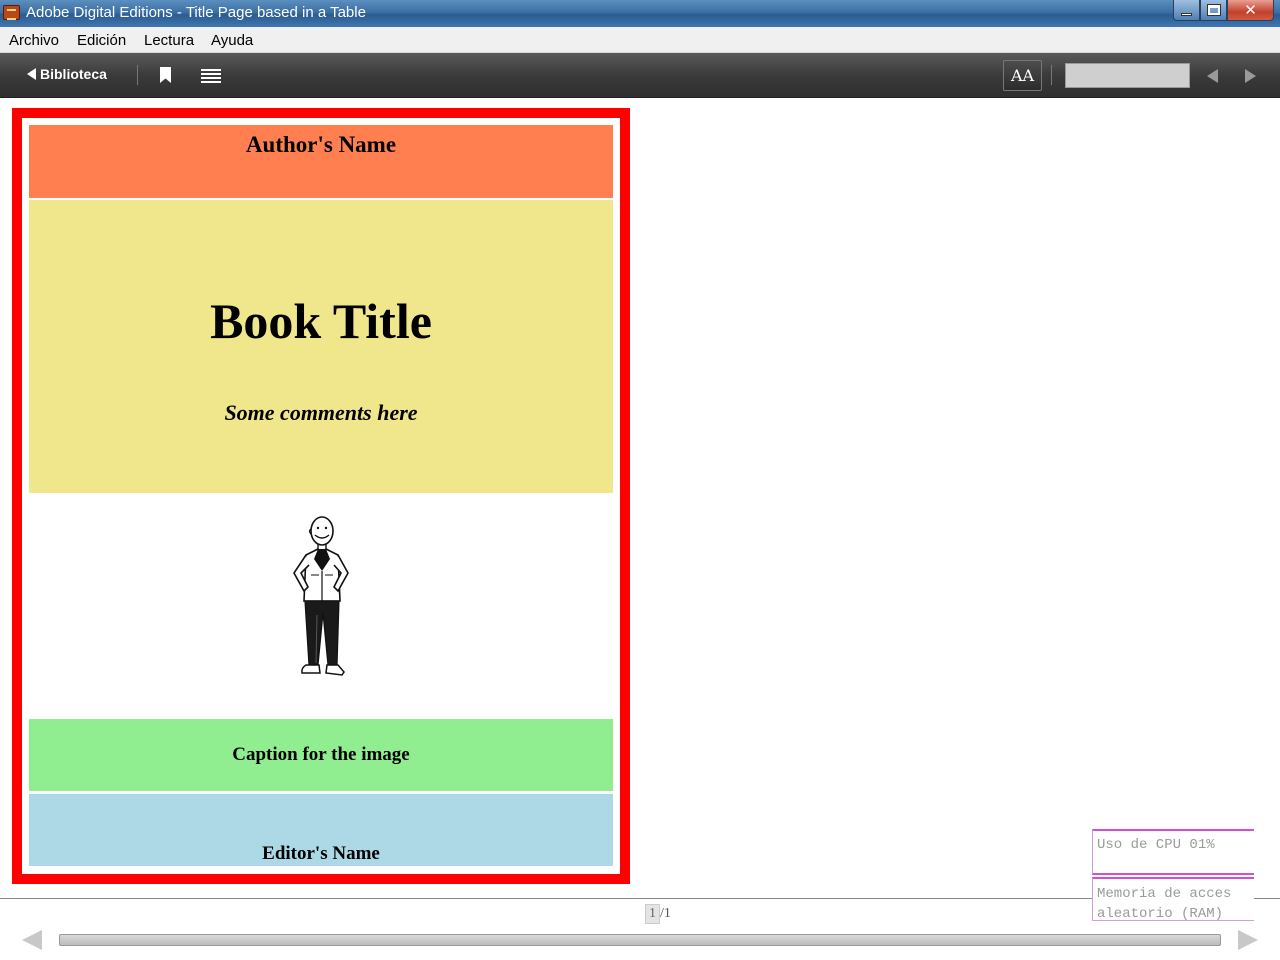  I want to click on restore-icon, so click(1213, 10).